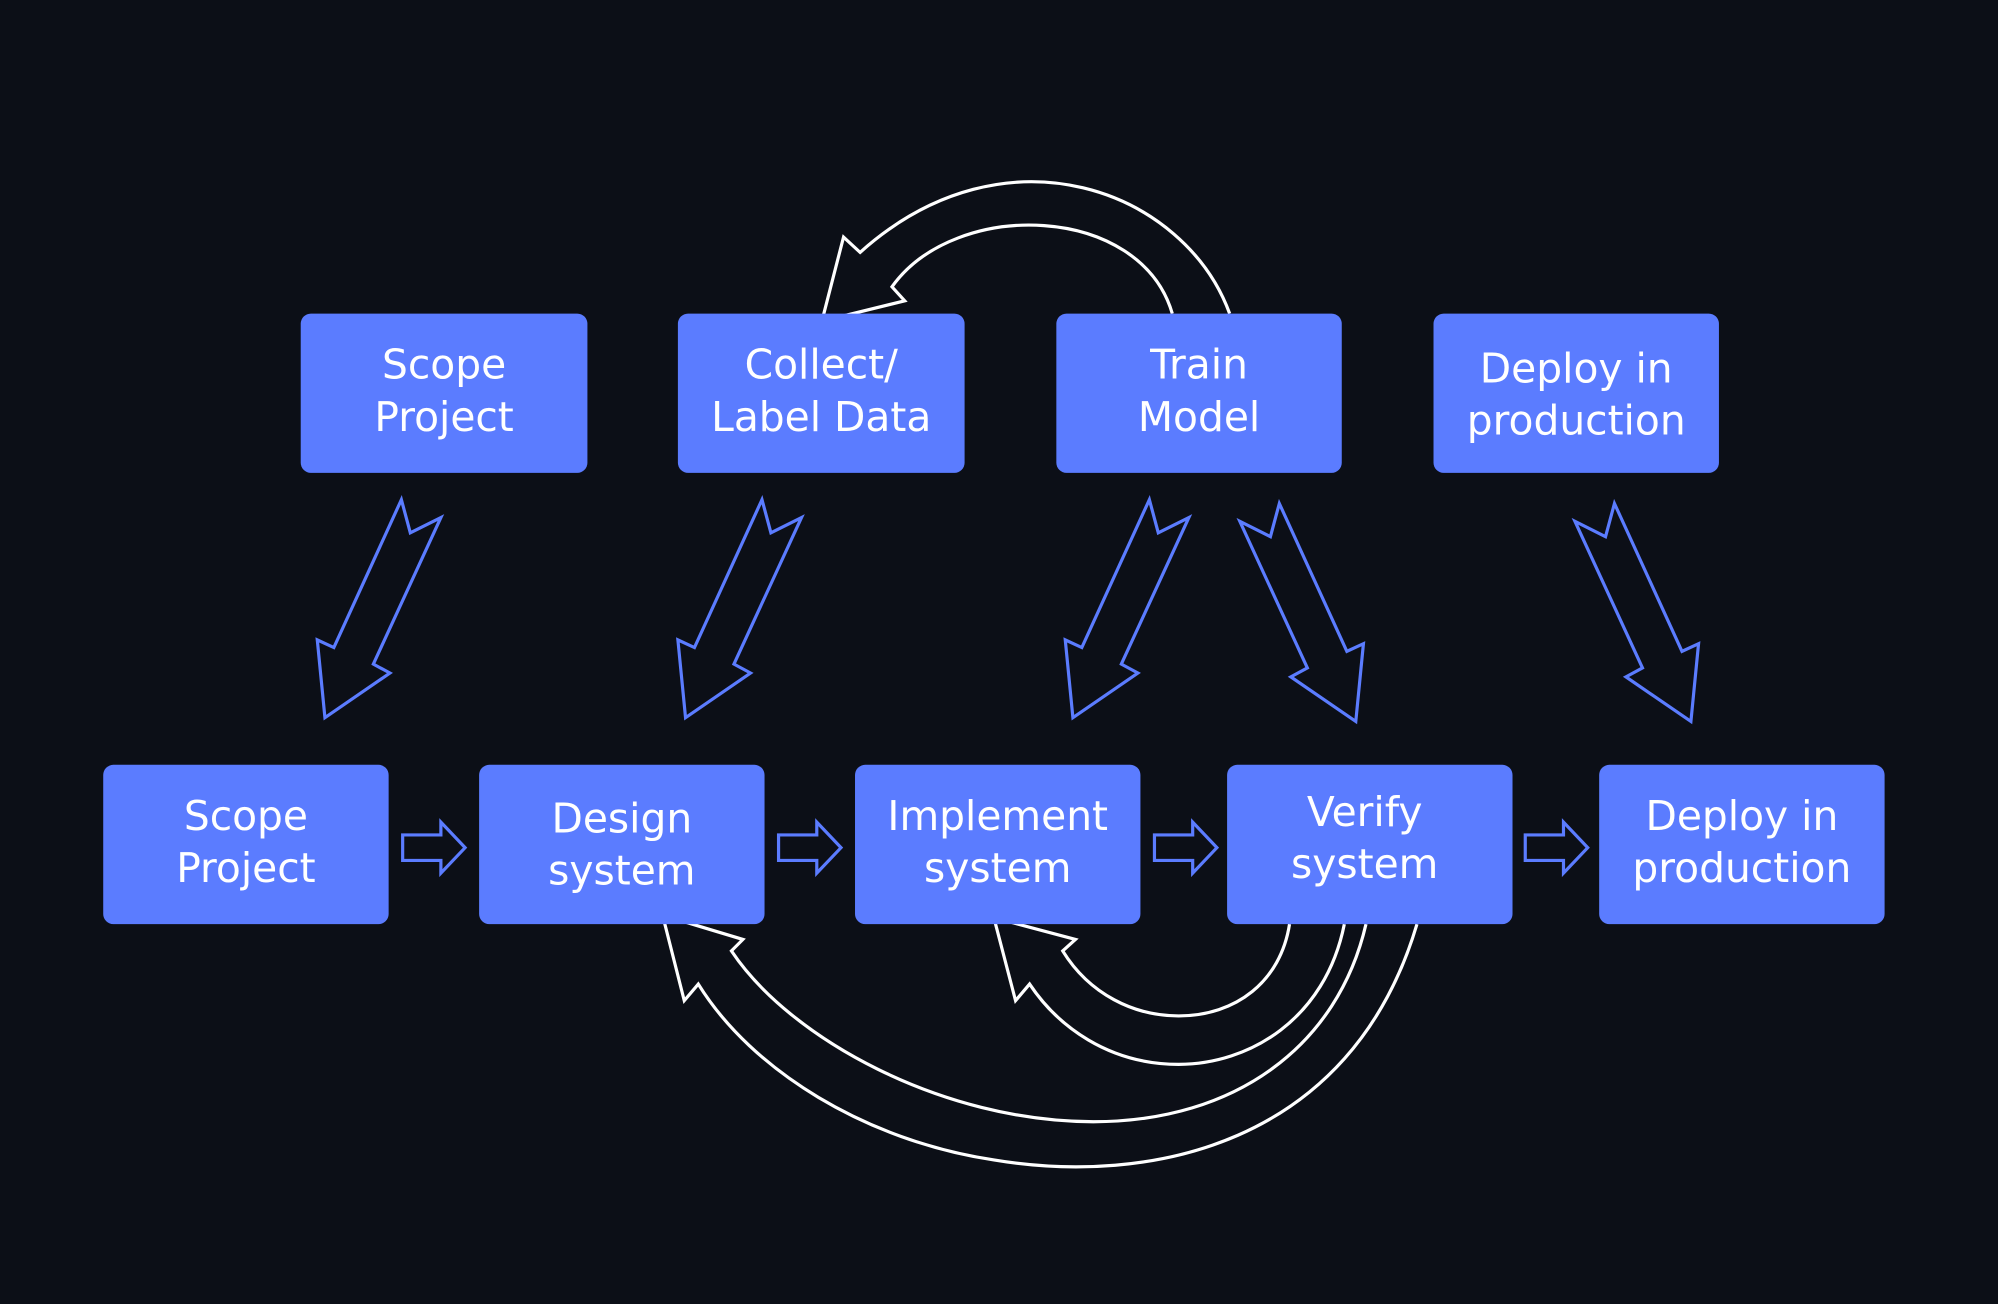 Image resolution: width=1998 pixels, height=1304 pixels. What do you see at coordinates (1199, 393) in the screenshot?
I see `top-box-train-model: Train Model` at bounding box center [1199, 393].